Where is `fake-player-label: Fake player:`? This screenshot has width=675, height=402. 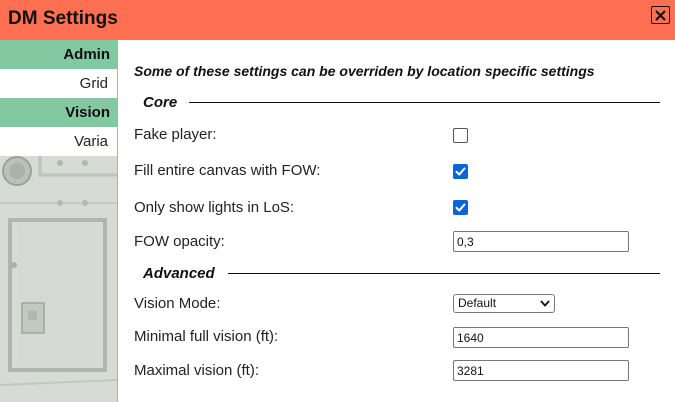
fake-player-label: Fake player: is located at coordinates (175, 134).